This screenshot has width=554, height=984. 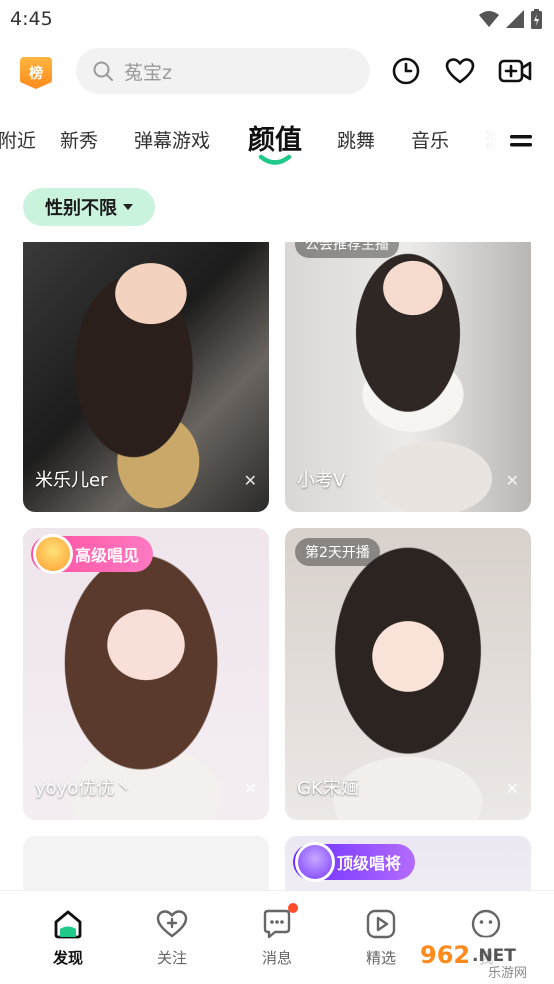 I want to click on svg-text: 962, so click(x=445, y=955).